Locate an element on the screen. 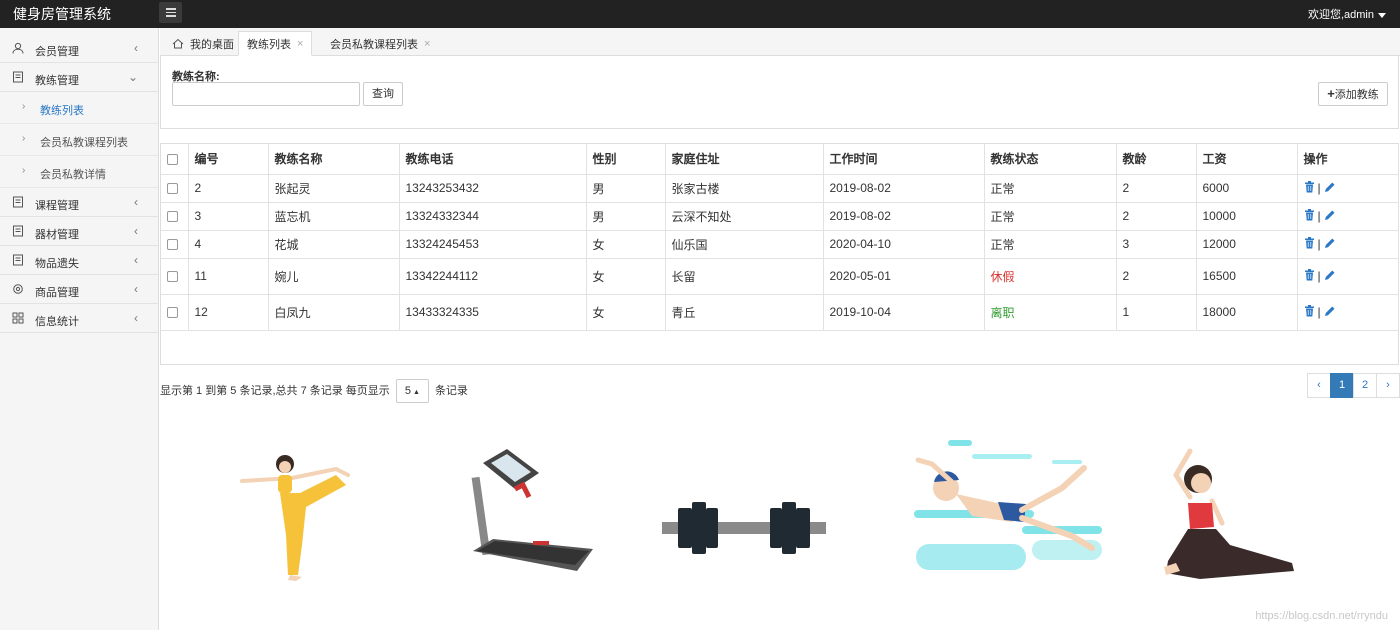 Image resolution: width=1400 pixels, height=630 pixels. sidebar-item-coaches: 教练管理 ⌄ is located at coordinates (79, 77).